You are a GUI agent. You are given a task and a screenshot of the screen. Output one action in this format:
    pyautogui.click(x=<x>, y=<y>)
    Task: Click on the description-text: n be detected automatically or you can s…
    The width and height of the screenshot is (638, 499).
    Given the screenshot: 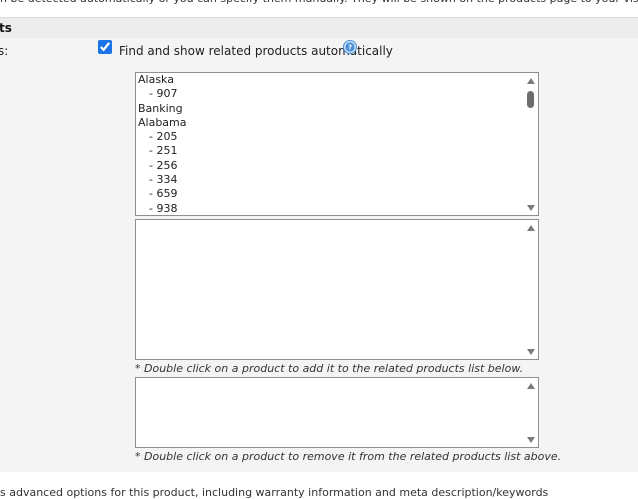 What is the action you would take?
    pyautogui.click(x=319, y=7)
    